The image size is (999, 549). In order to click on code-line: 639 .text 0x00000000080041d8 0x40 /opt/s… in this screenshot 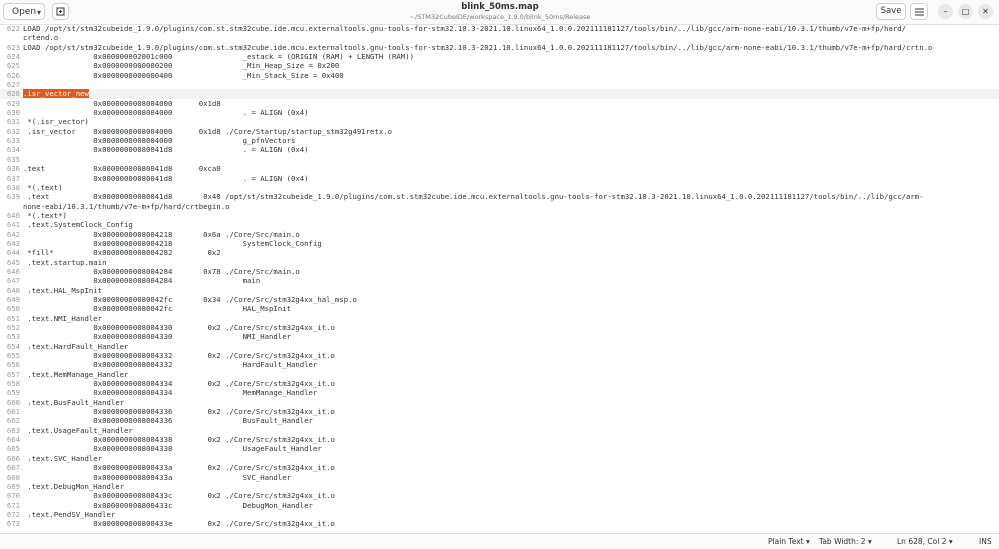, I will do `click(499, 196)`.